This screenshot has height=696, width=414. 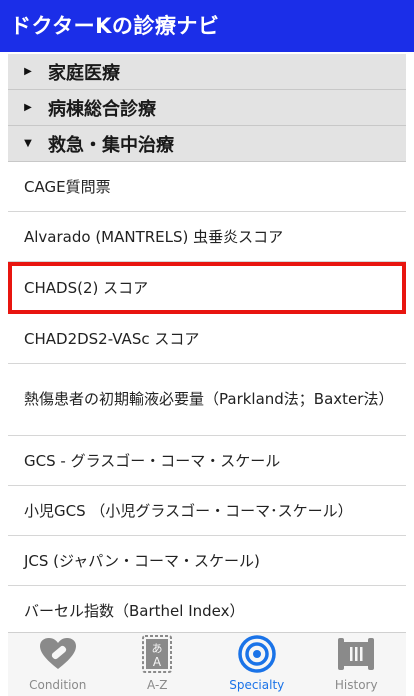 What do you see at coordinates (207, 187) in the screenshot?
I see `list-item-cage: CAGE質問票` at bounding box center [207, 187].